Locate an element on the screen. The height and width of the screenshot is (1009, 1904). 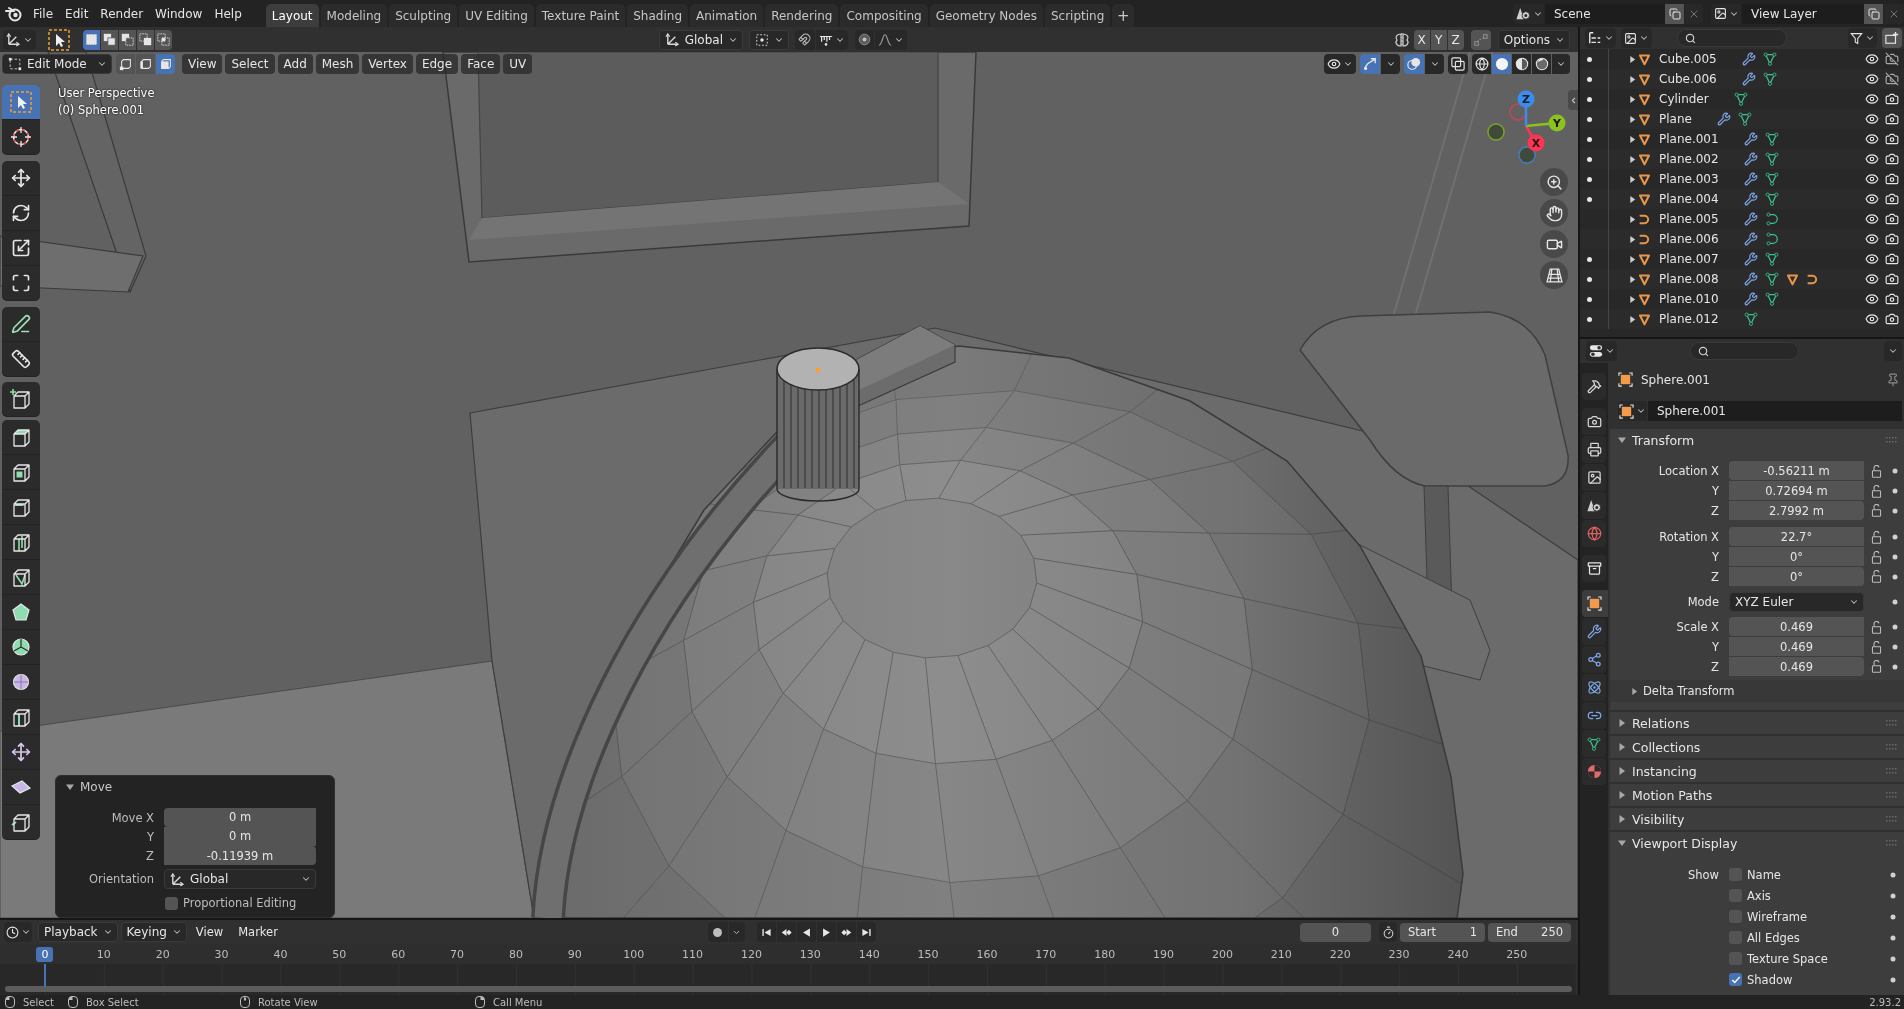
sidebar-toggle is located at coordinates (1573, 100).